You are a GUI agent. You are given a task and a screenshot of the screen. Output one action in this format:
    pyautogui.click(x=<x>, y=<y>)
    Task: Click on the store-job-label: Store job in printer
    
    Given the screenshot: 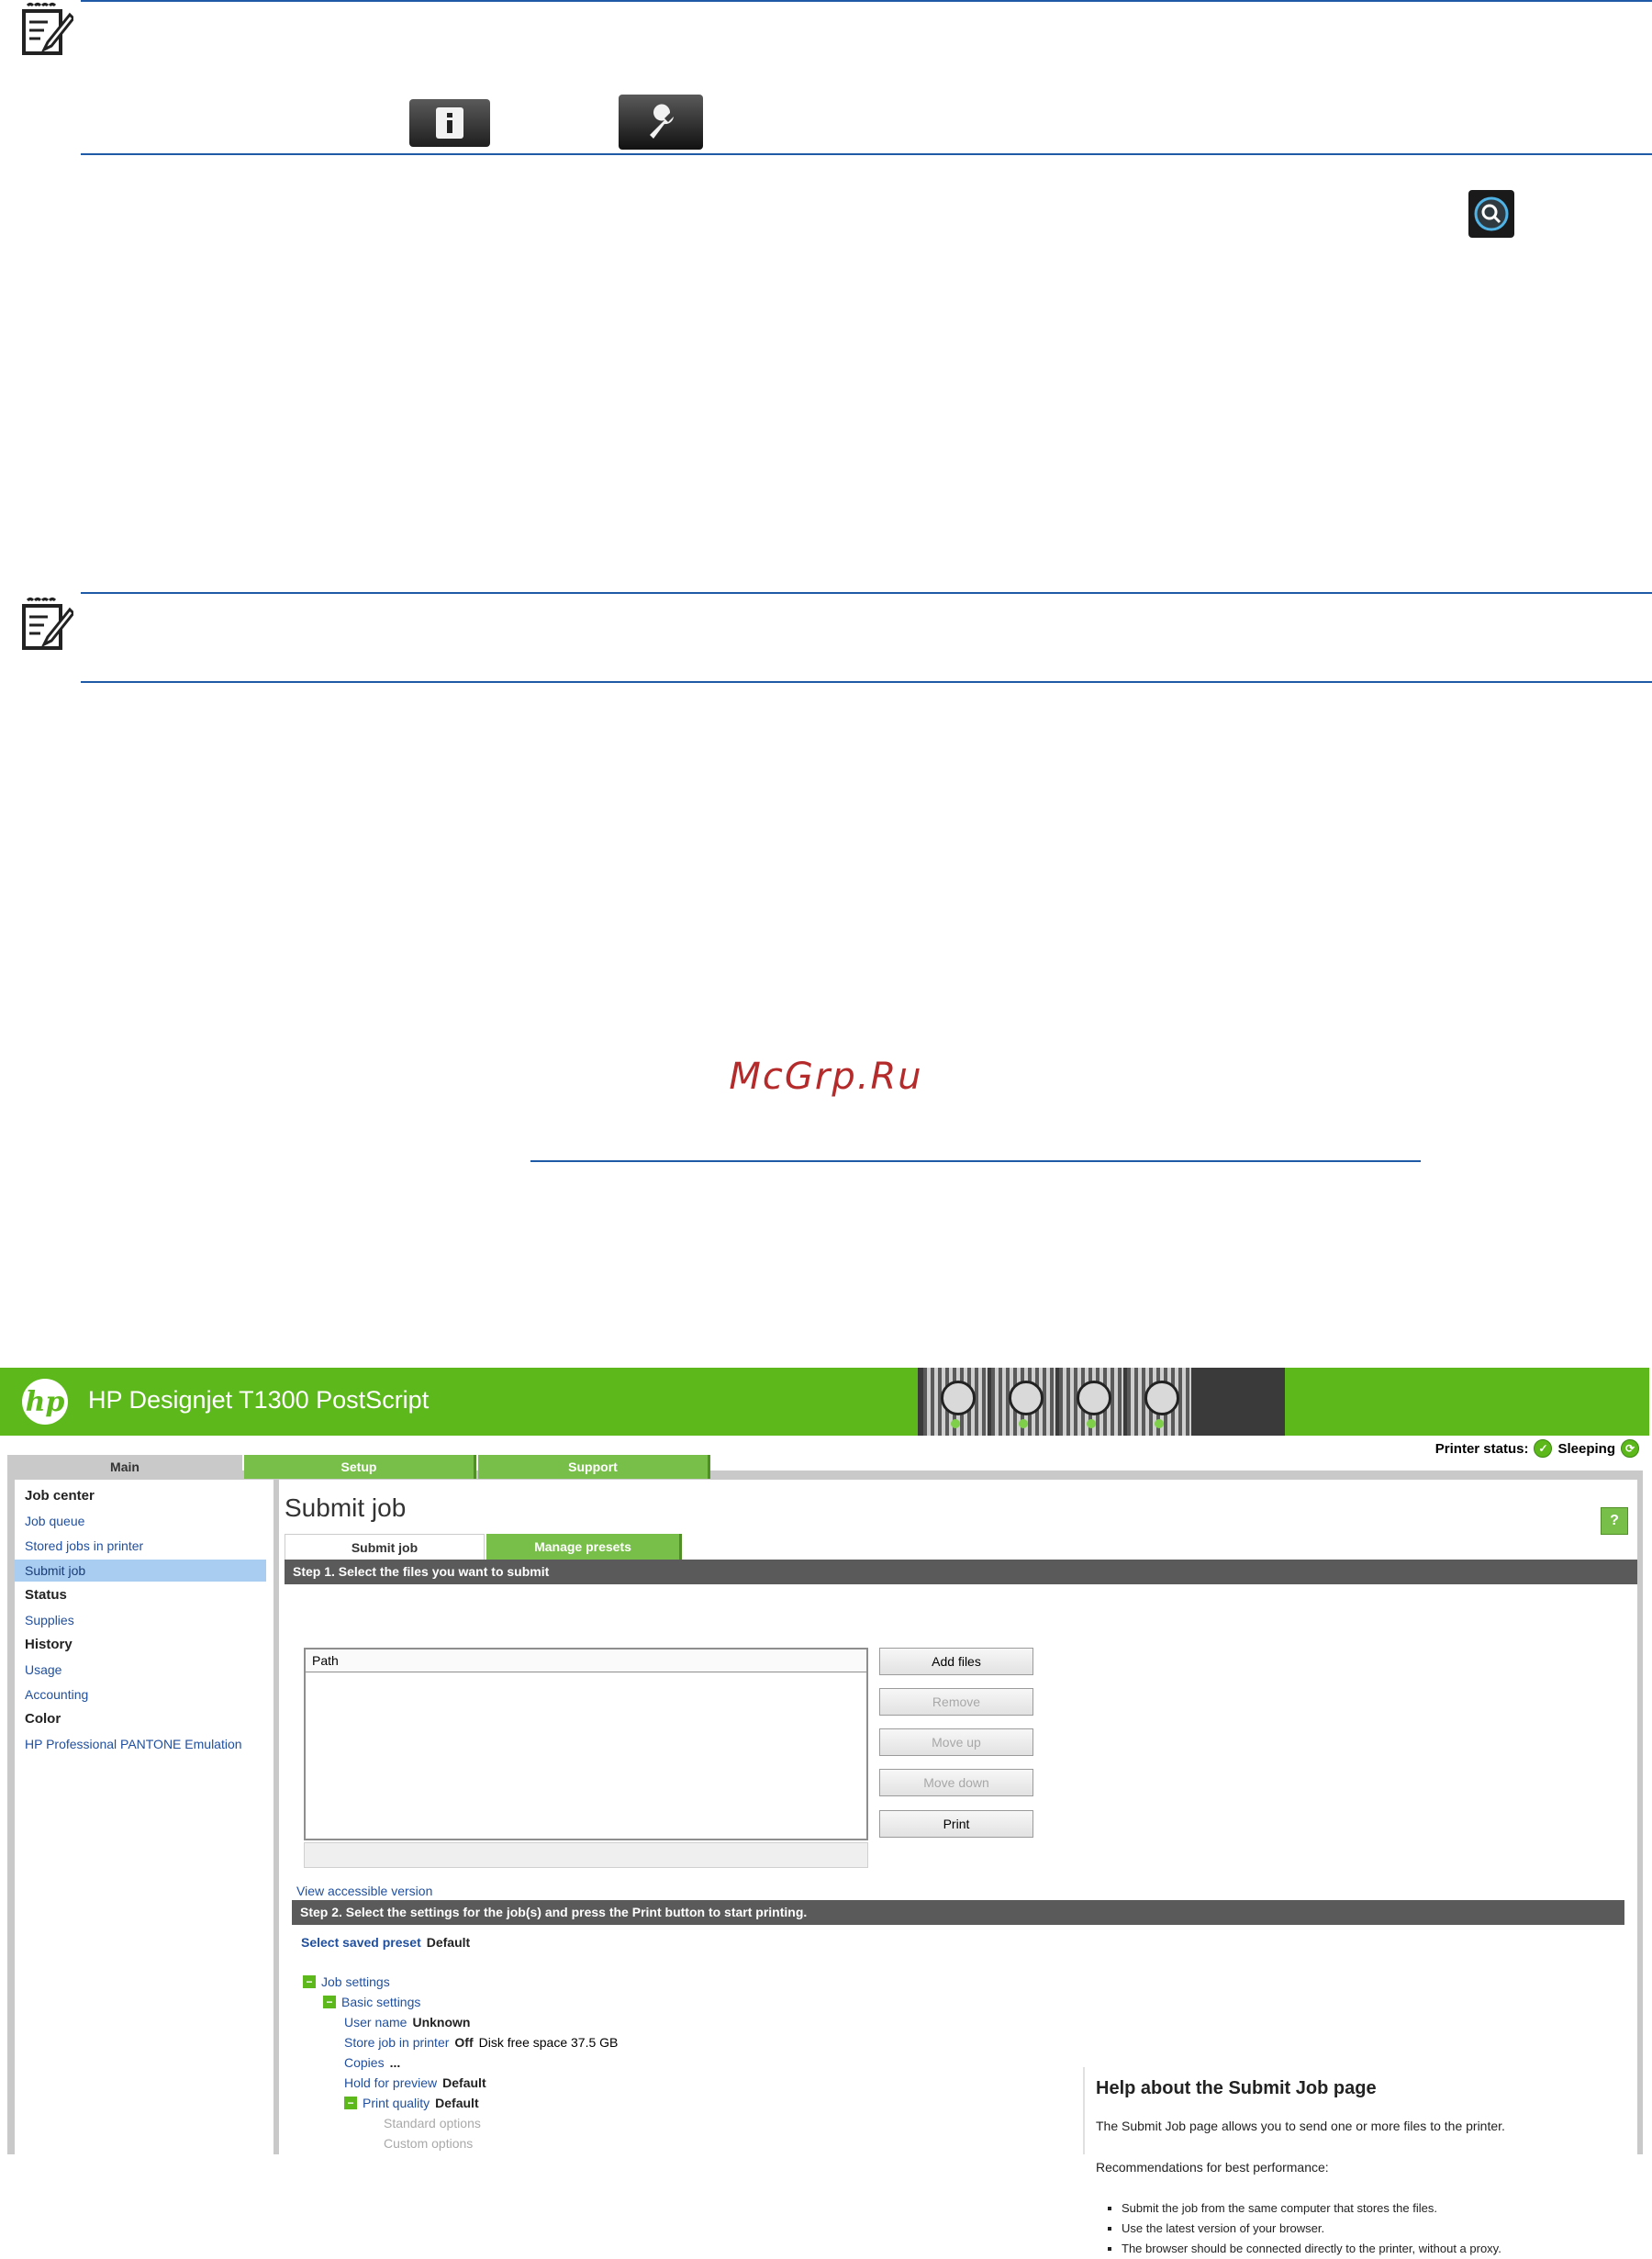 What is the action you would take?
    pyautogui.click(x=396, y=2043)
    